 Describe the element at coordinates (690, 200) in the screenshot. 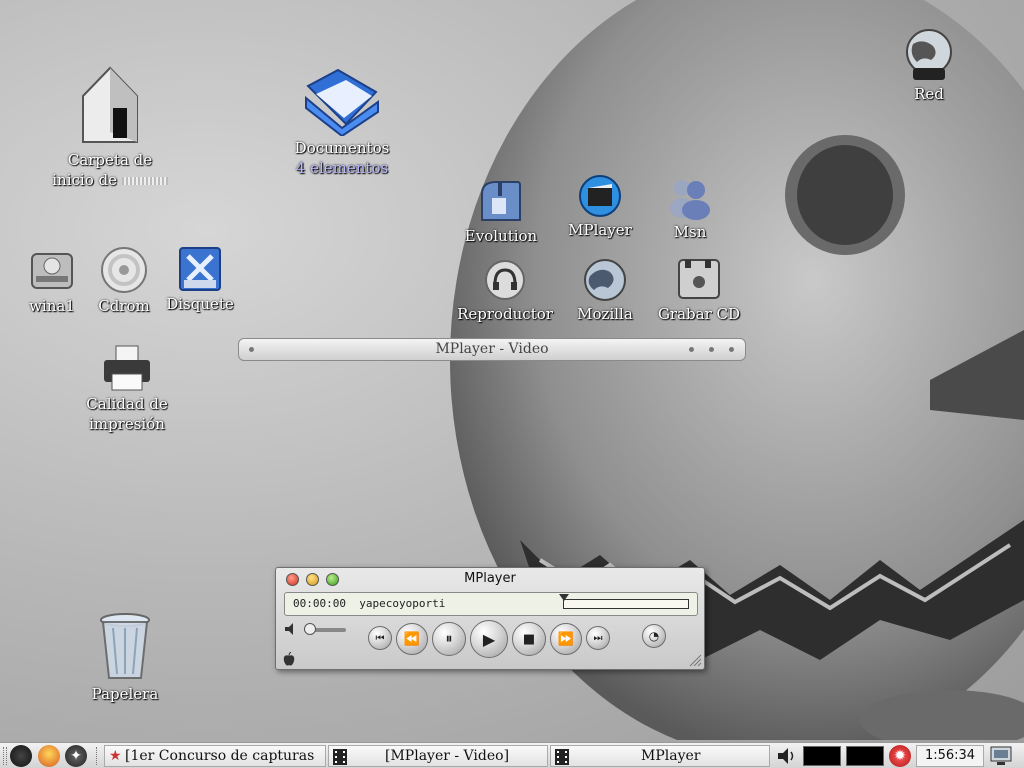

I see `msn-buddy-icon` at that location.